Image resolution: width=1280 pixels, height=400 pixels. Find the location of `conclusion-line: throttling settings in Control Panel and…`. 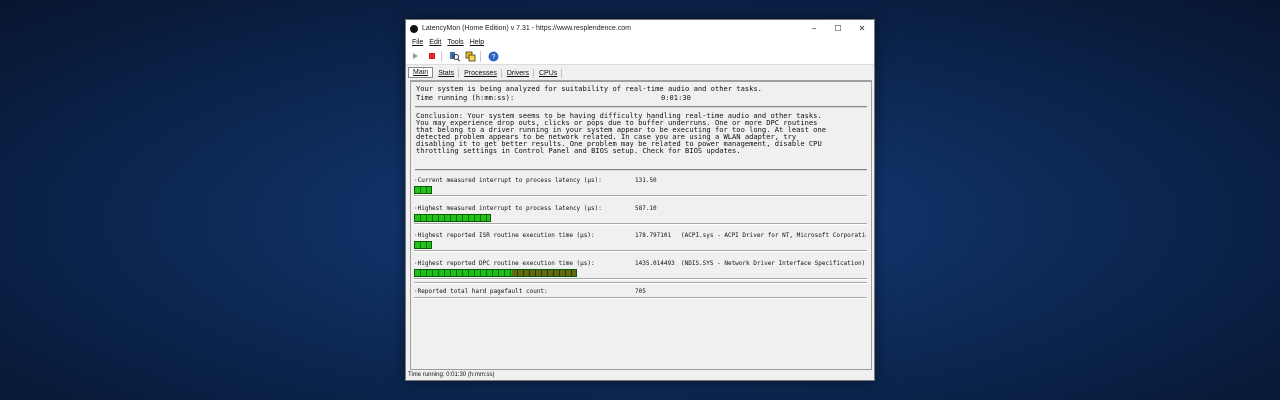

conclusion-line: throttling settings in Control Panel and… is located at coordinates (578, 150).